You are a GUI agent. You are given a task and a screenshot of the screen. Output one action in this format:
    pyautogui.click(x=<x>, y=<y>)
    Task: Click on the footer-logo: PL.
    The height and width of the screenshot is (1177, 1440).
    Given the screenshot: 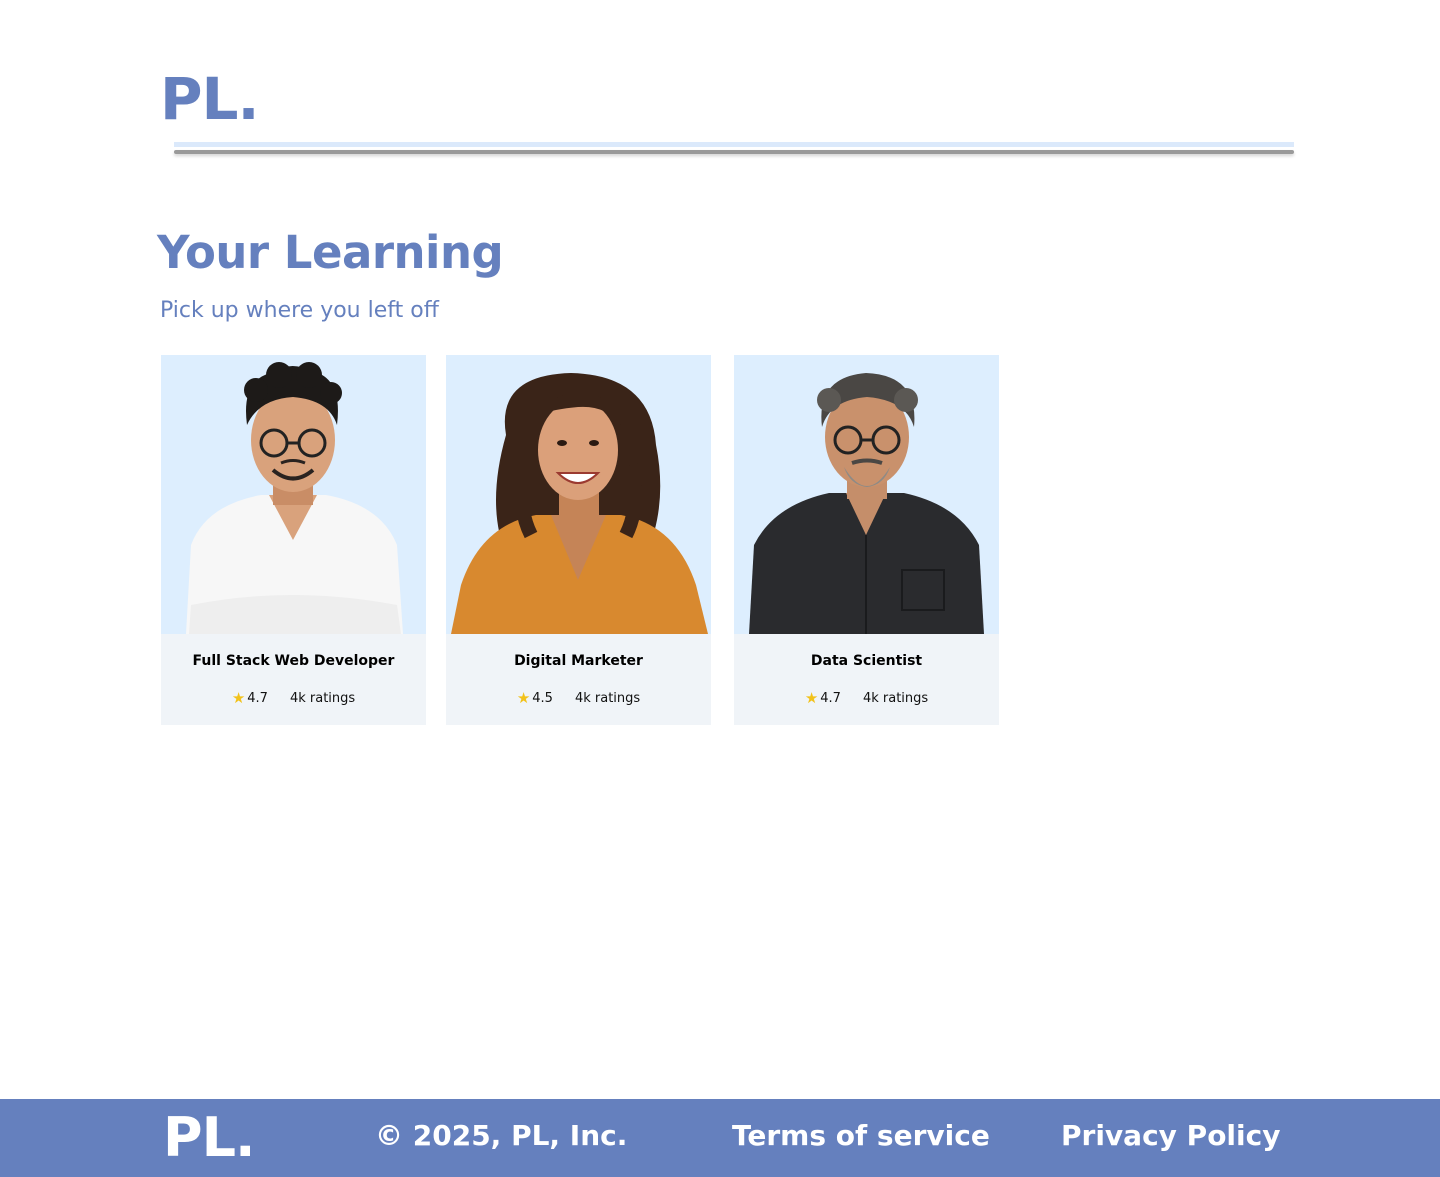 What is the action you would take?
    pyautogui.click(x=209, y=1138)
    